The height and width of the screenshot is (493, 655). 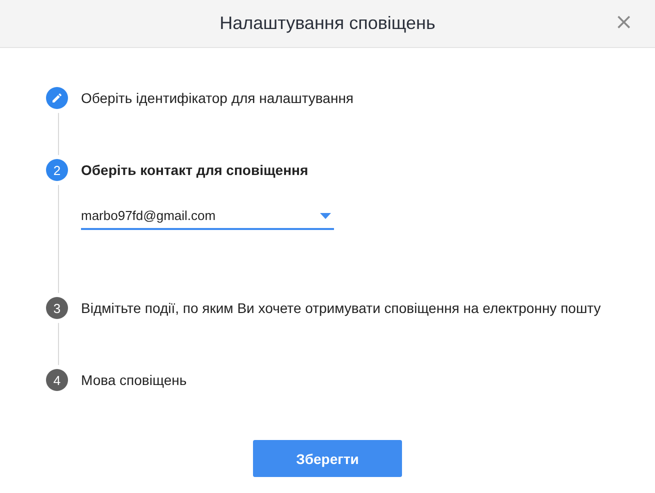 What do you see at coordinates (623, 23) in the screenshot?
I see `close-button: ×` at bounding box center [623, 23].